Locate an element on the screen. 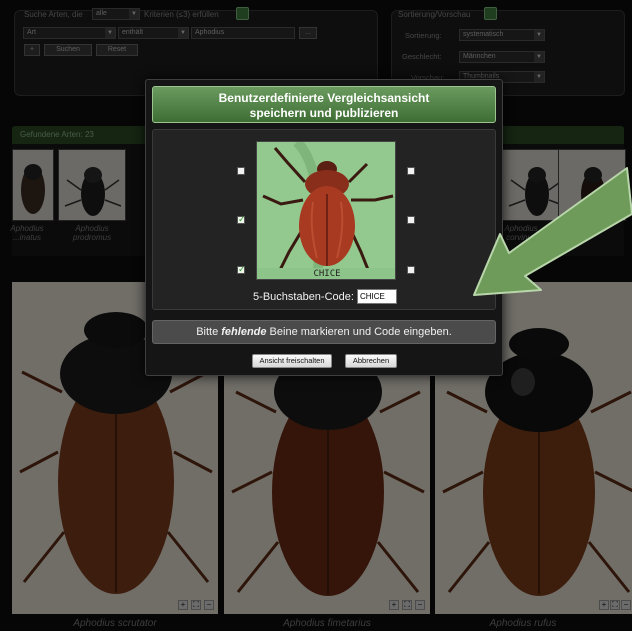 This screenshot has width=632, height=631. code-label: 5-Buchstaben-Code: is located at coordinates (303, 296).